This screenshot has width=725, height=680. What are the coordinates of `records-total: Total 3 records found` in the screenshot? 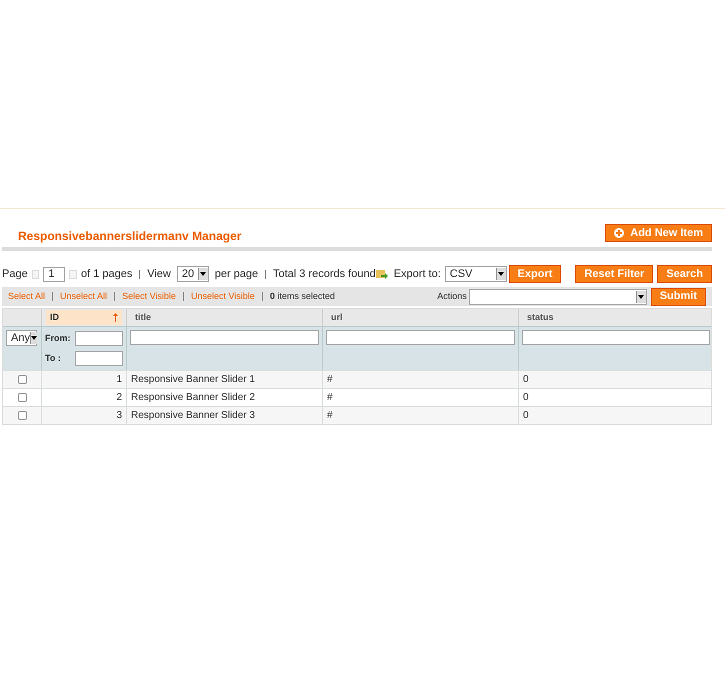 It's located at (324, 274).